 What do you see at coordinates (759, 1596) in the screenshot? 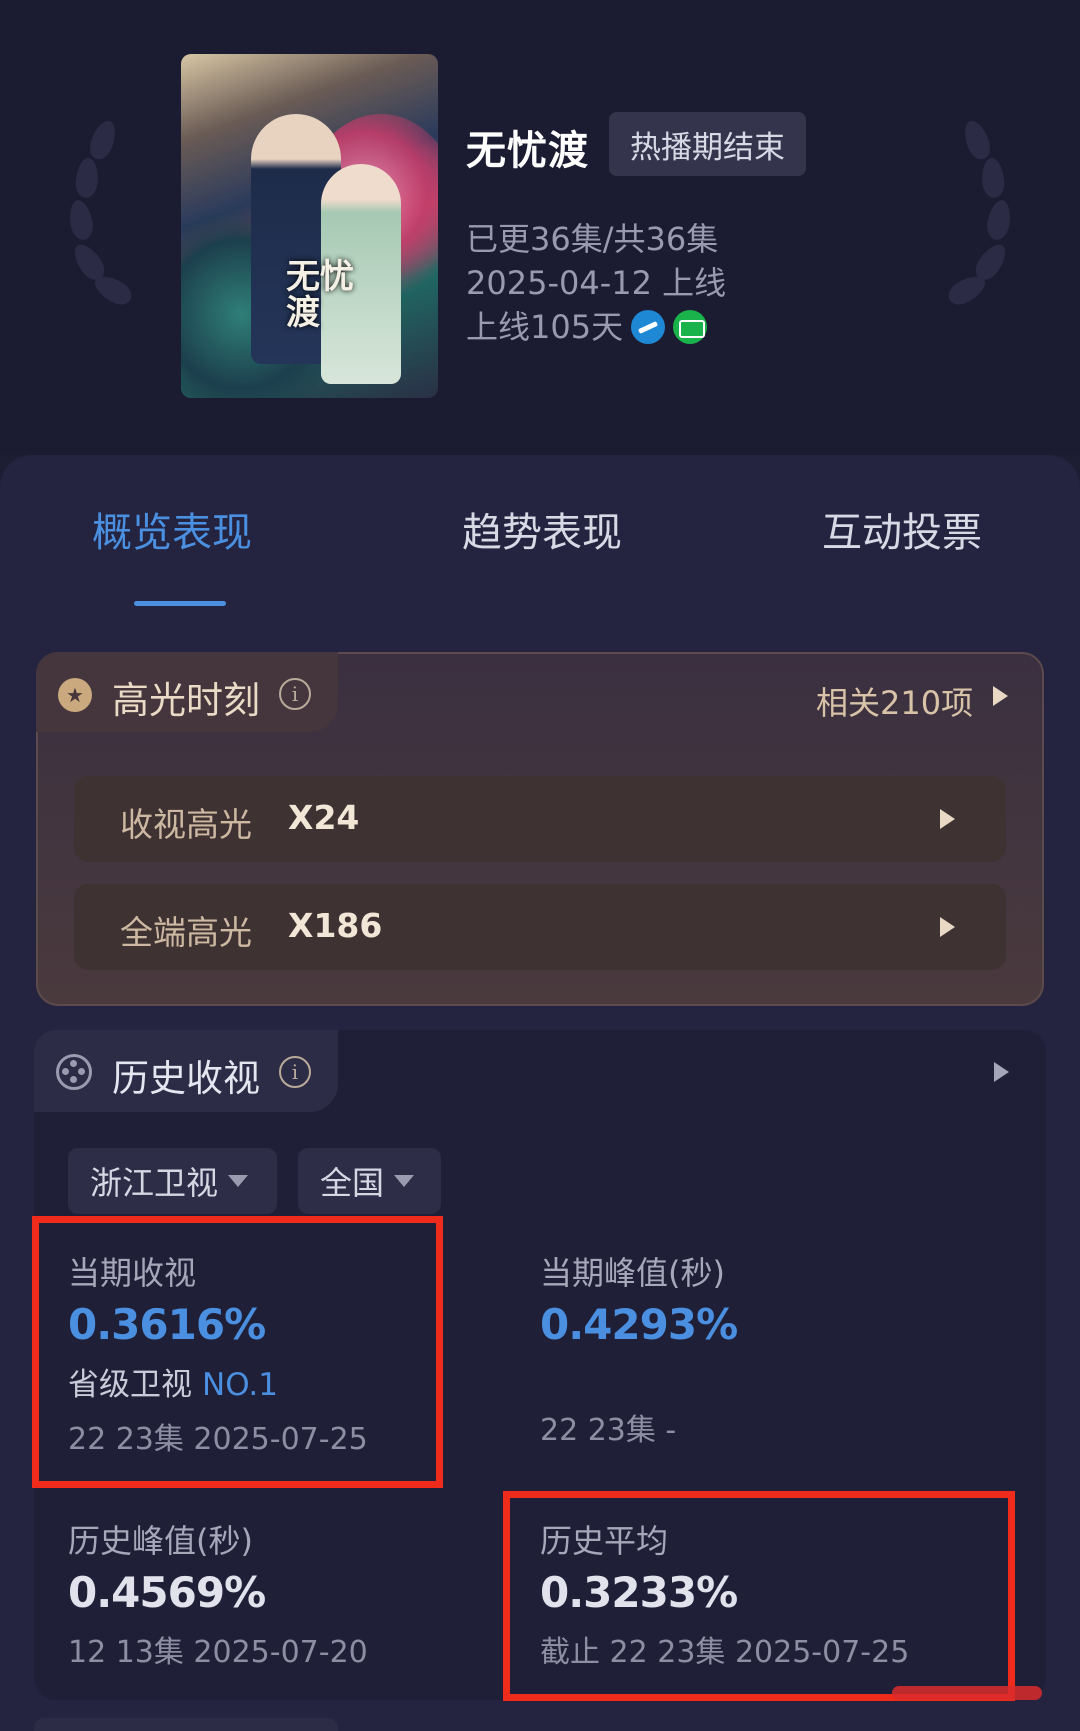
I see `annotation-box-average` at bounding box center [759, 1596].